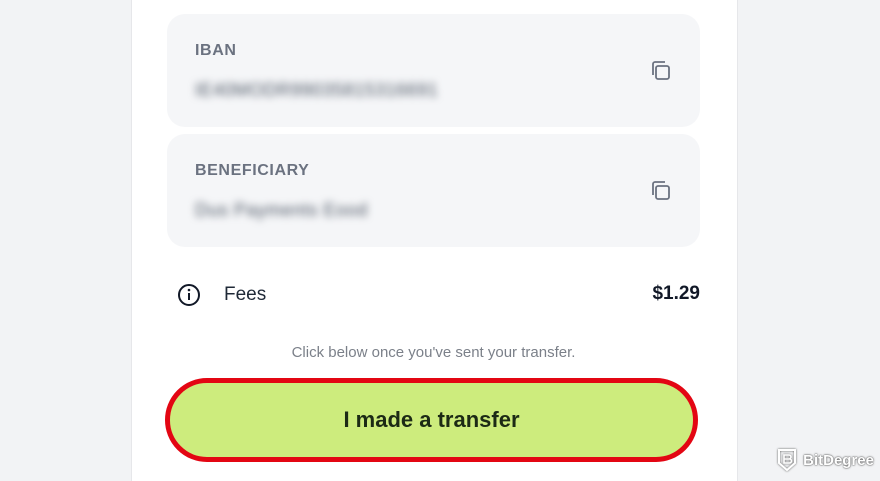 The height and width of the screenshot is (481, 880). What do you see at coordinates (433, 70) in the screenshot?
I see `iban-card: IBAN IE40MODR99035815316691` at bounding box center [433, 70].